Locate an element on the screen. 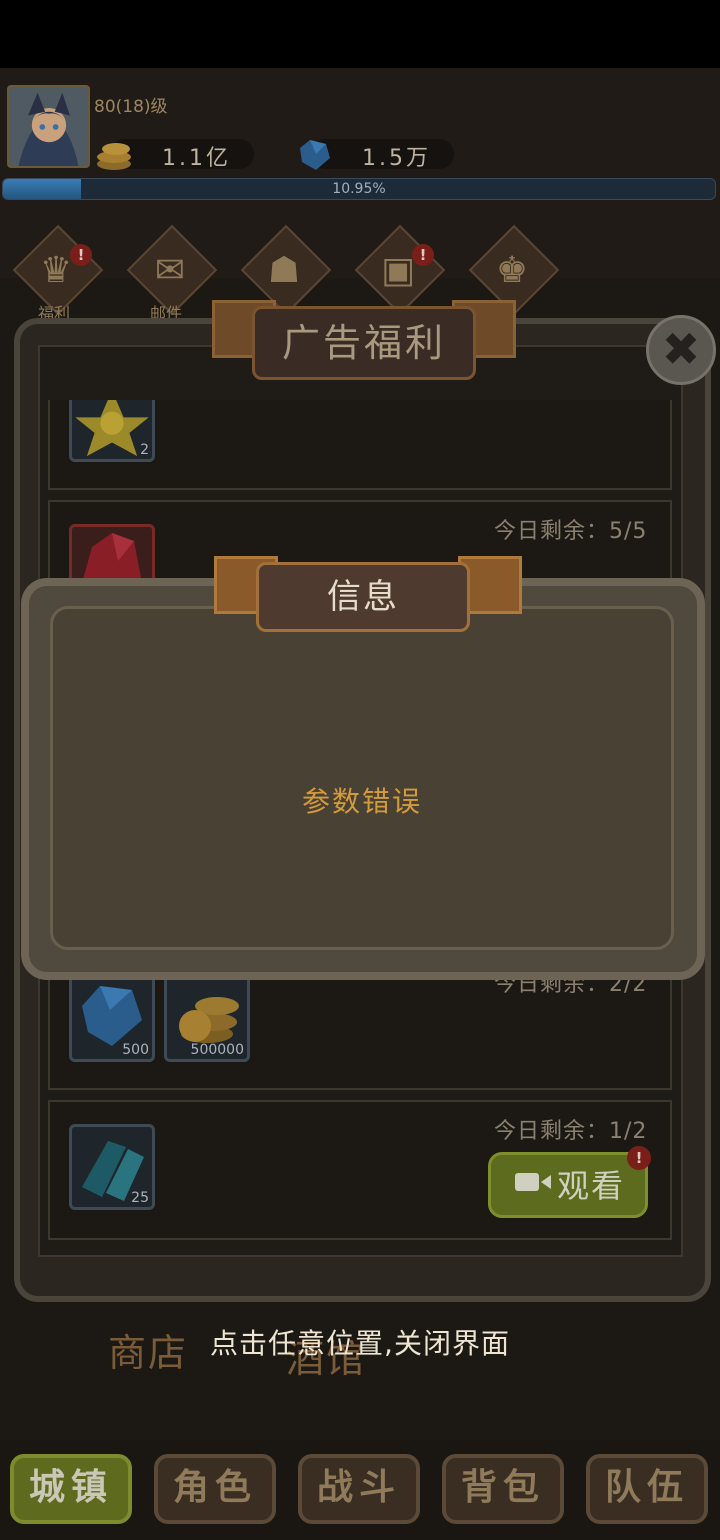  menu-rank: ♚ is located at coordinates (514, 270).